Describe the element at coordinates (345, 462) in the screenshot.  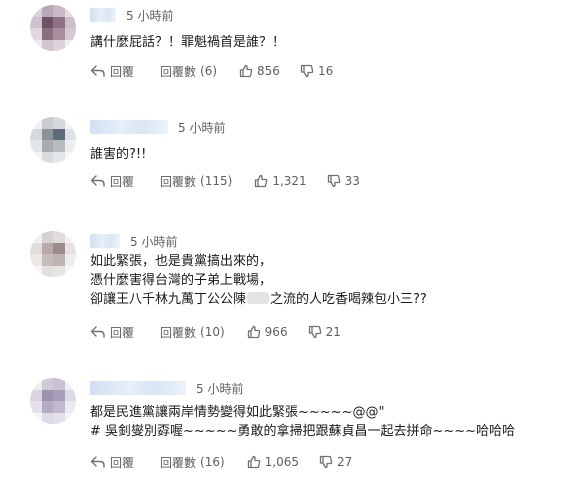
I see `dislike-count: 27` at that location.